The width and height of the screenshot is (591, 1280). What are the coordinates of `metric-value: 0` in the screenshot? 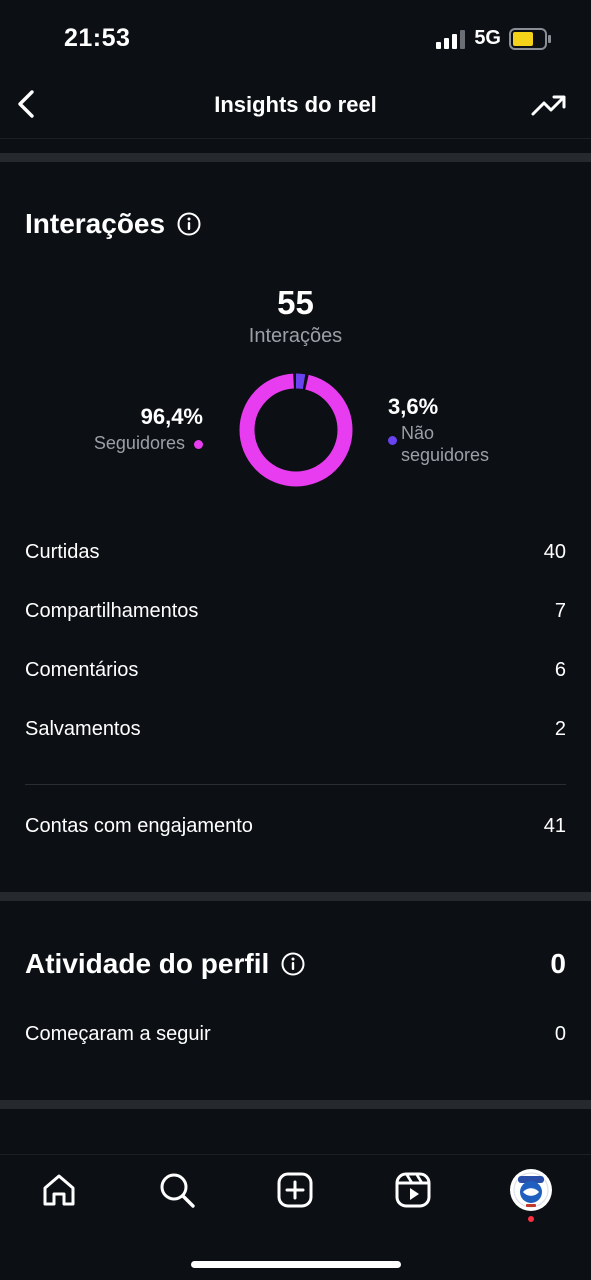 It's located at (560, 1034).